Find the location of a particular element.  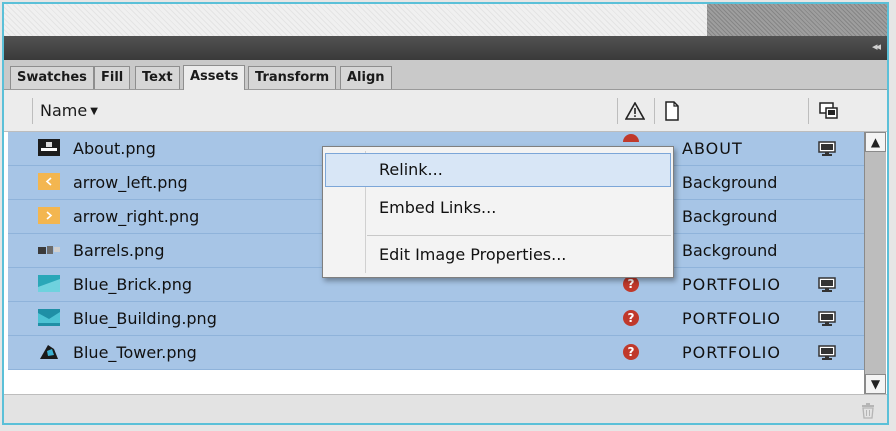

menu-highlight is located at coordinates (498, 170).